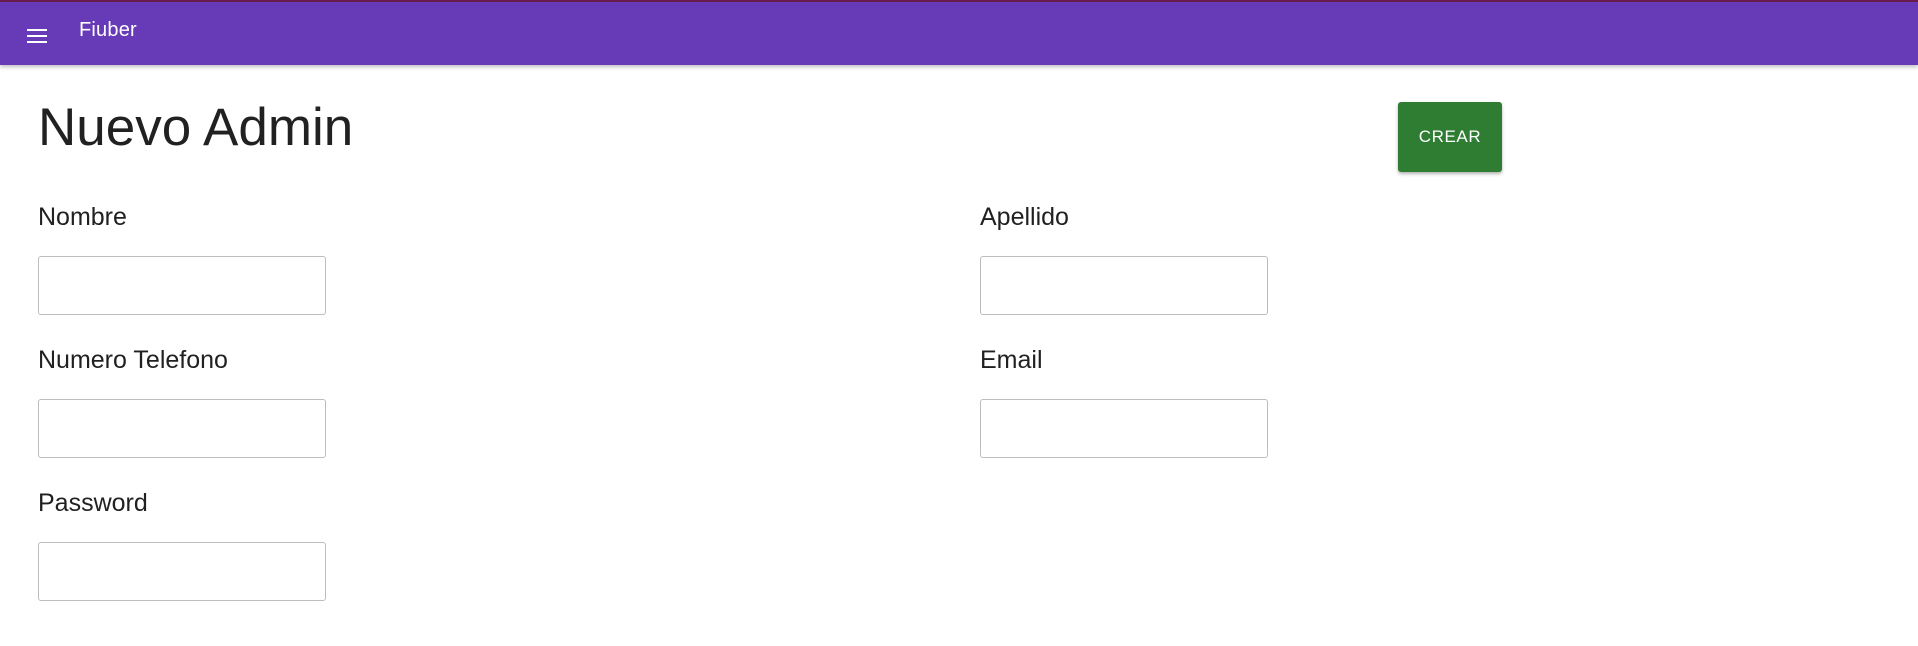 Image resolution: width=1918 pixels, height=646 pixels. I want to click on password-label: Password, so click(93, 503).